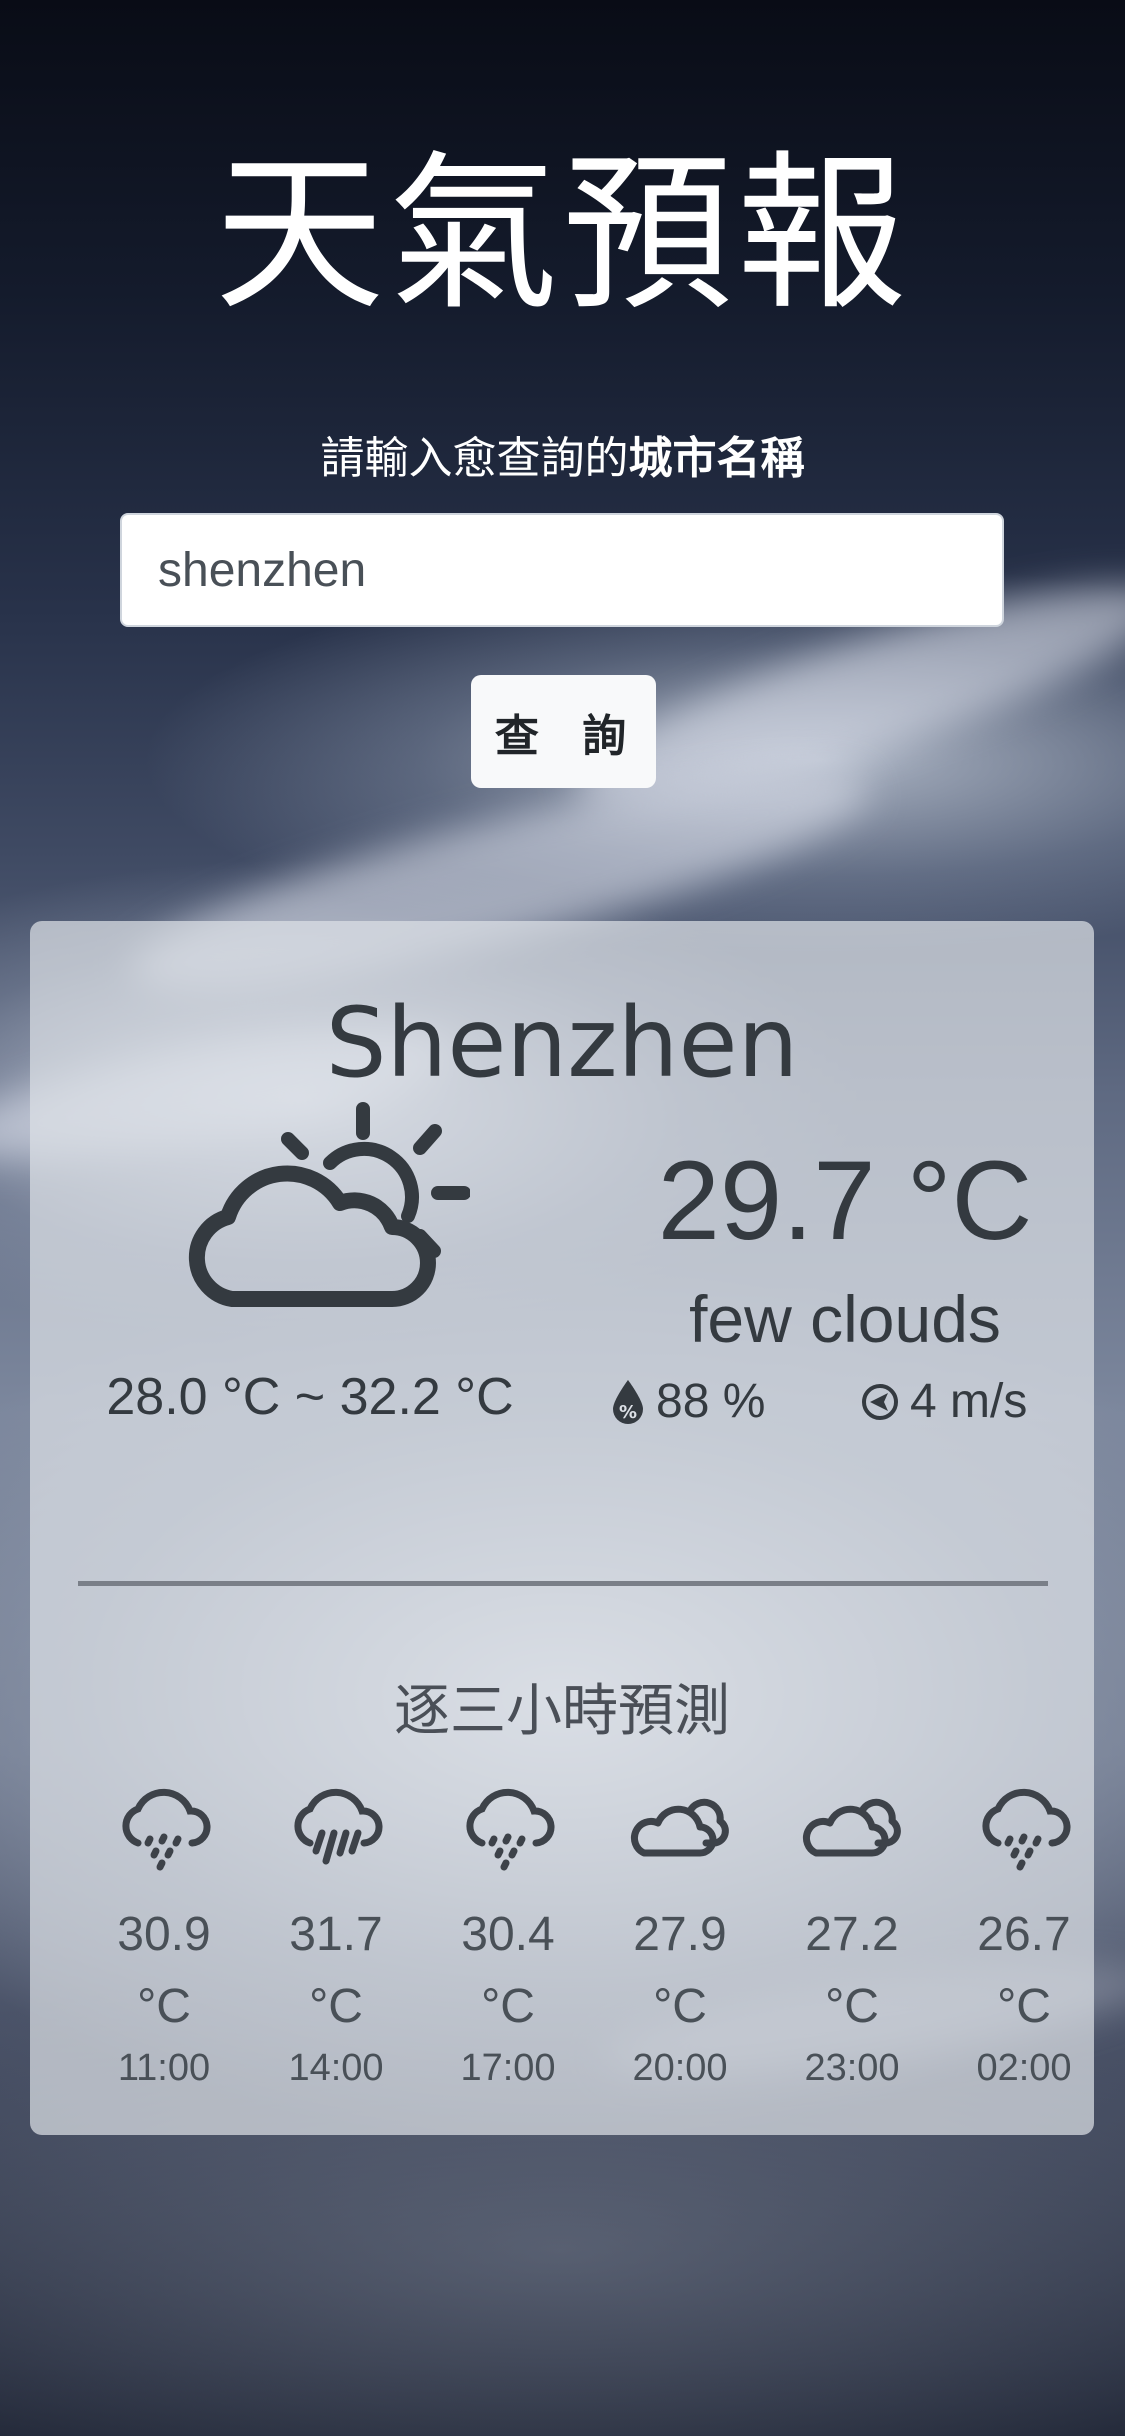  I want to click on humidity-icon: %, so click(628, 1401).